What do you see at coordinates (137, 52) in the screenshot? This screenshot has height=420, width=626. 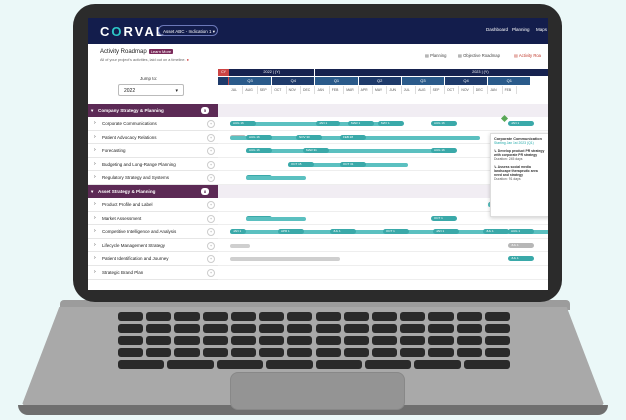 I see `page-title: Activity Roadmap Learn More` at bounding box center [137, 52].